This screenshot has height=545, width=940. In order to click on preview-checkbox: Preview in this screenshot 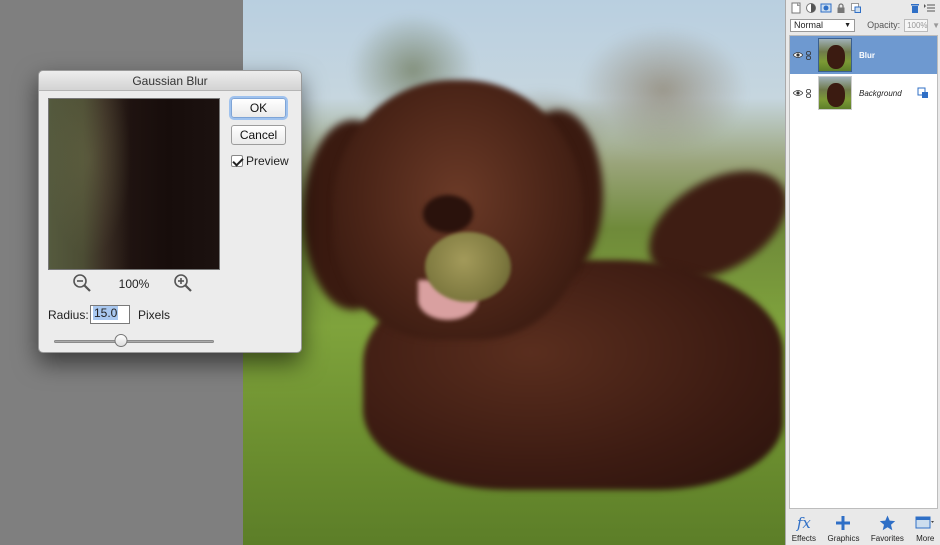, I will do `click(260, 161)`.